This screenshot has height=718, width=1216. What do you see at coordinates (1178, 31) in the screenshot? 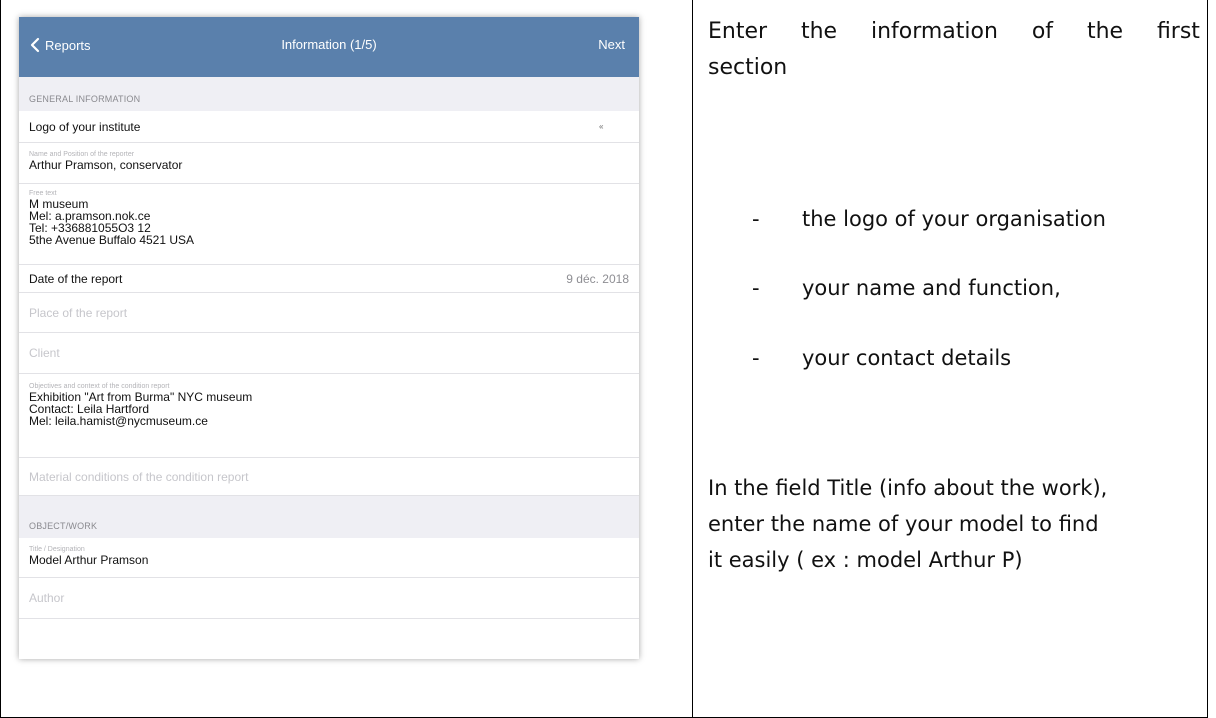
I see `intro-word: first` at bounding box center [1178, 31].